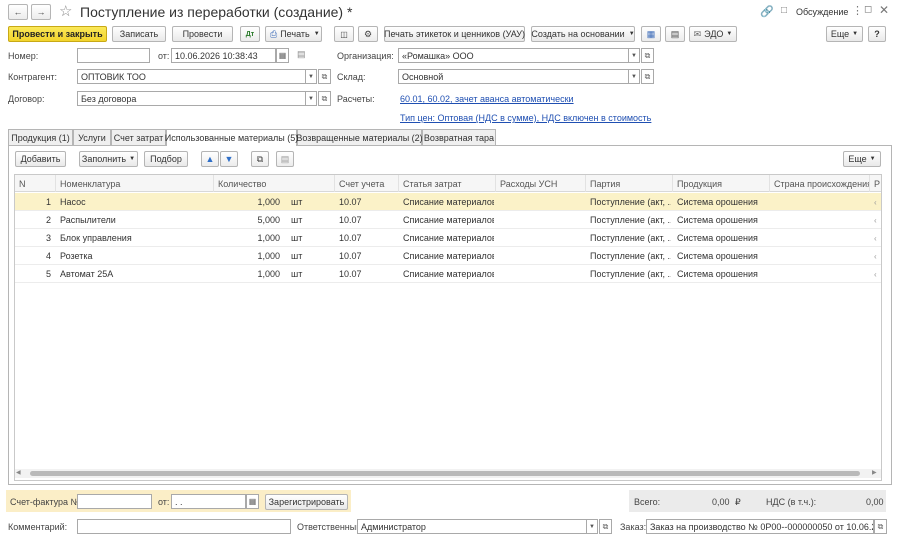 This screenshot has width=900, height=542. I want to click on scroll-left-icon: ◀, so click(18, 472).